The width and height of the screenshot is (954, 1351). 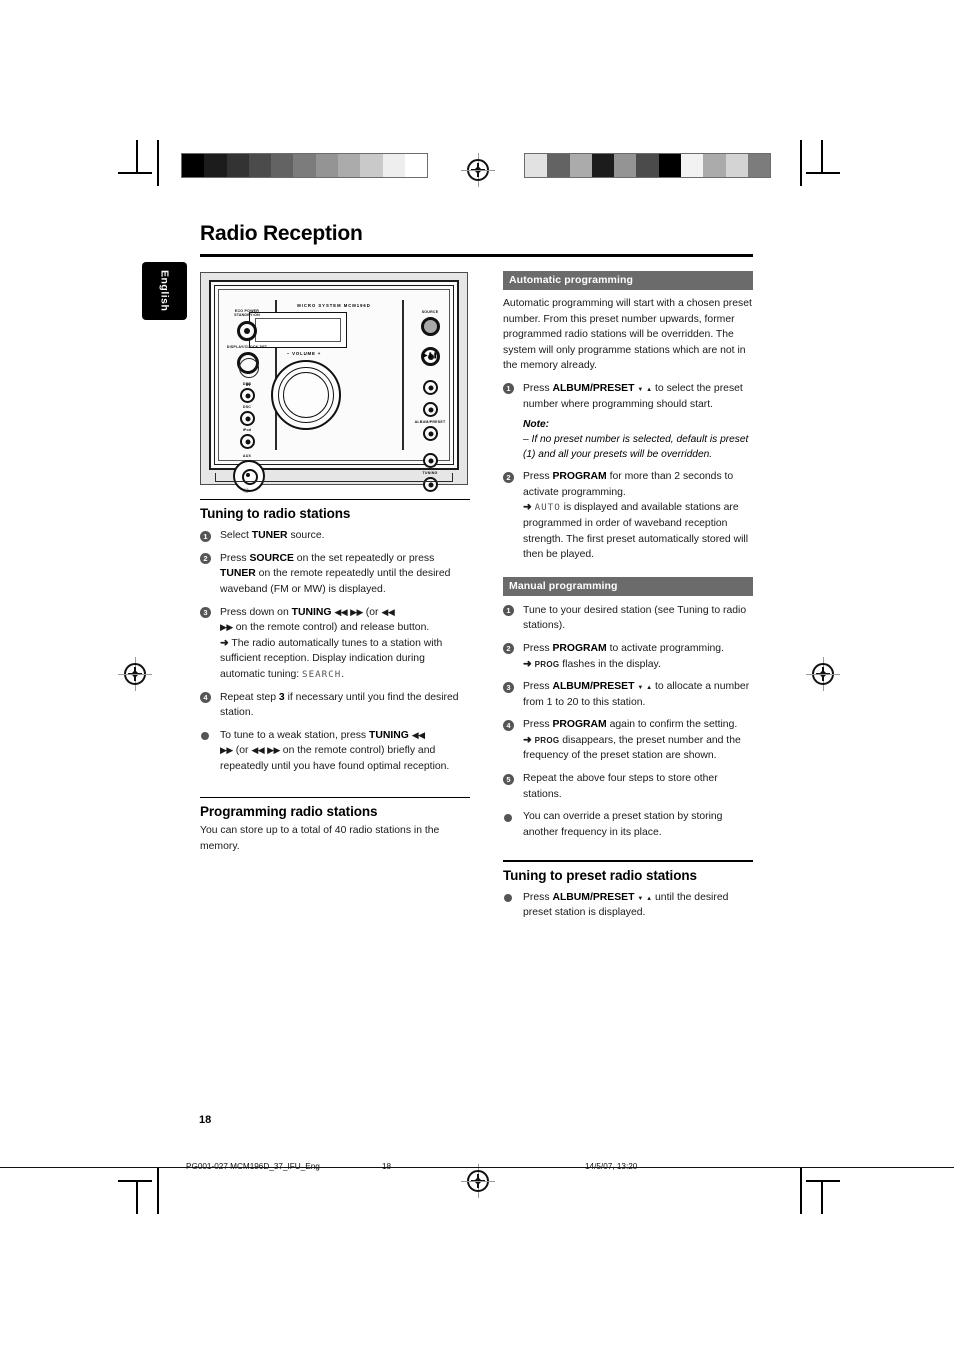 I want to click on page-number: 18, so click(x=205, y=1120).